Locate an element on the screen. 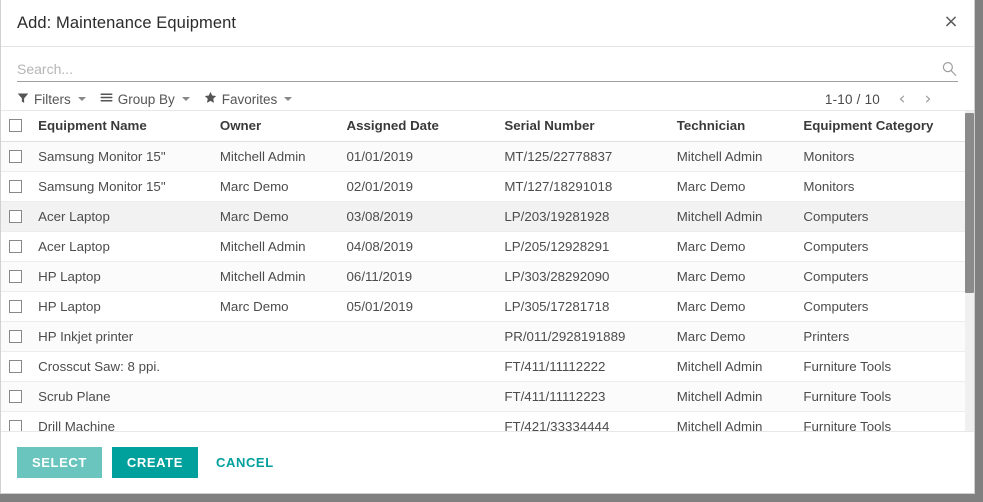 The image size is (983, 502). vertical-scrollbar-track is located at coordinates (969, 271).